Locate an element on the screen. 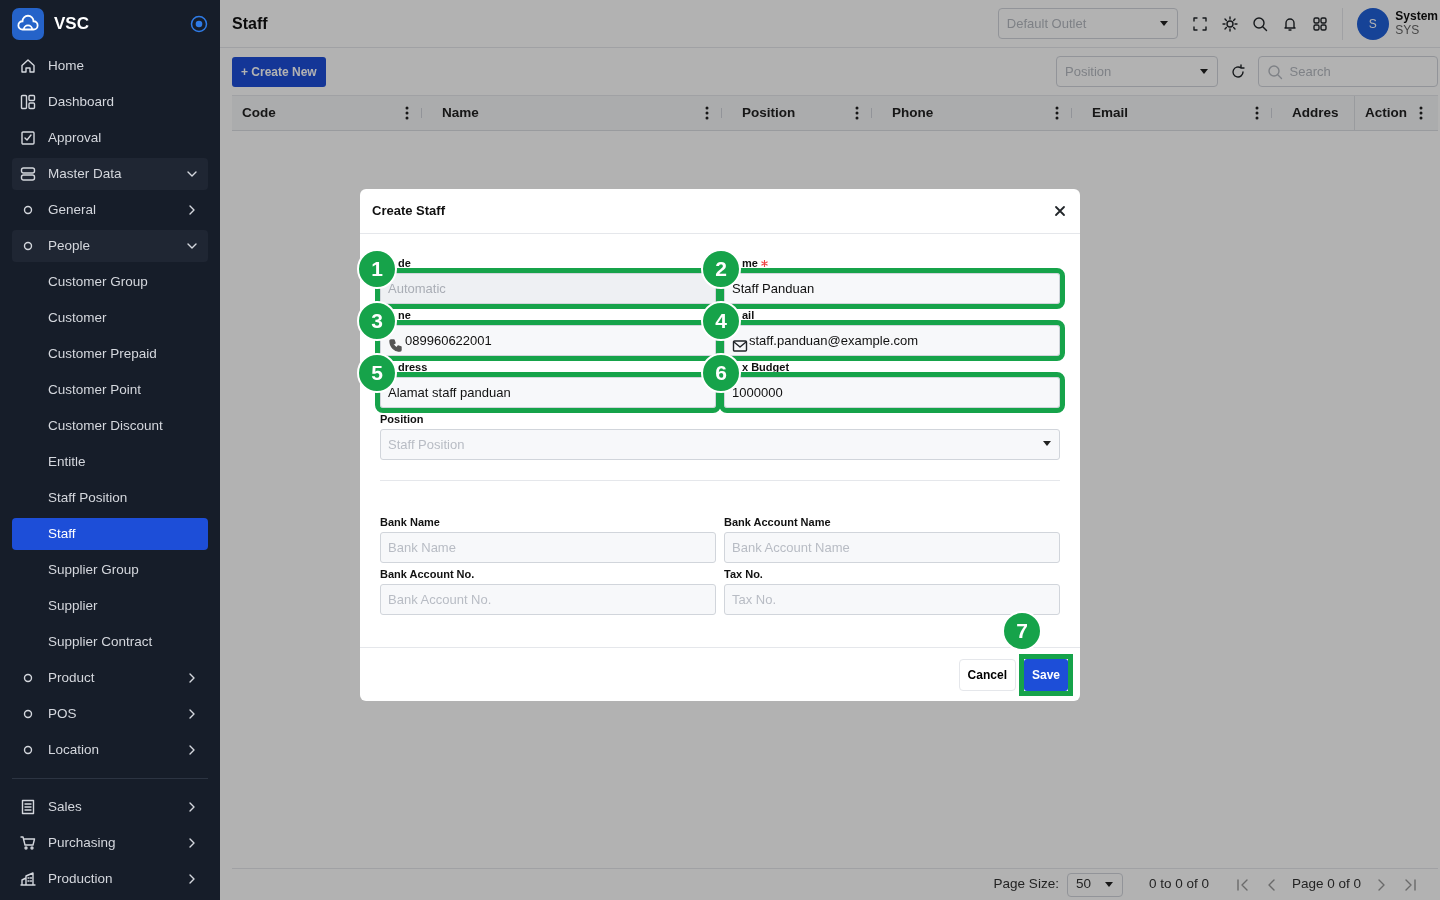 The image size is (1440, 900). sidebar-item: Entitle is located at coordinates (110, 462).